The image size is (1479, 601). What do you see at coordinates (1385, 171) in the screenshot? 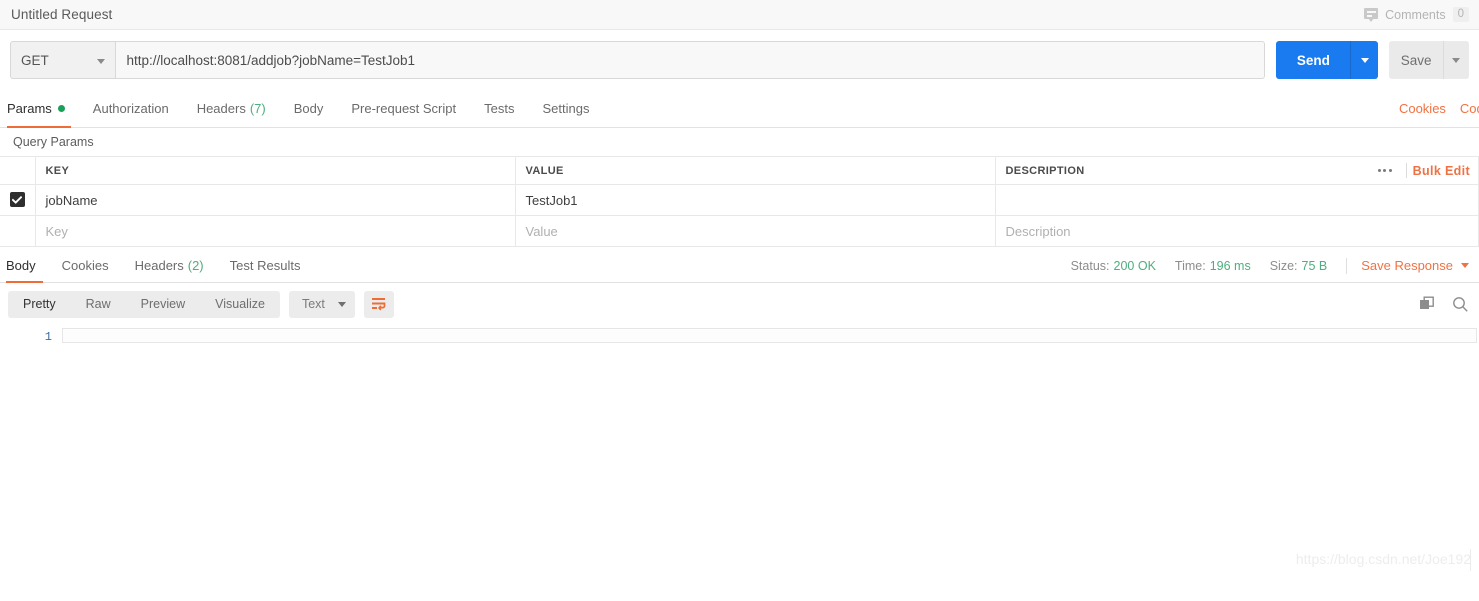
I see `more-options-icon` at bounding box center [1385, 171].